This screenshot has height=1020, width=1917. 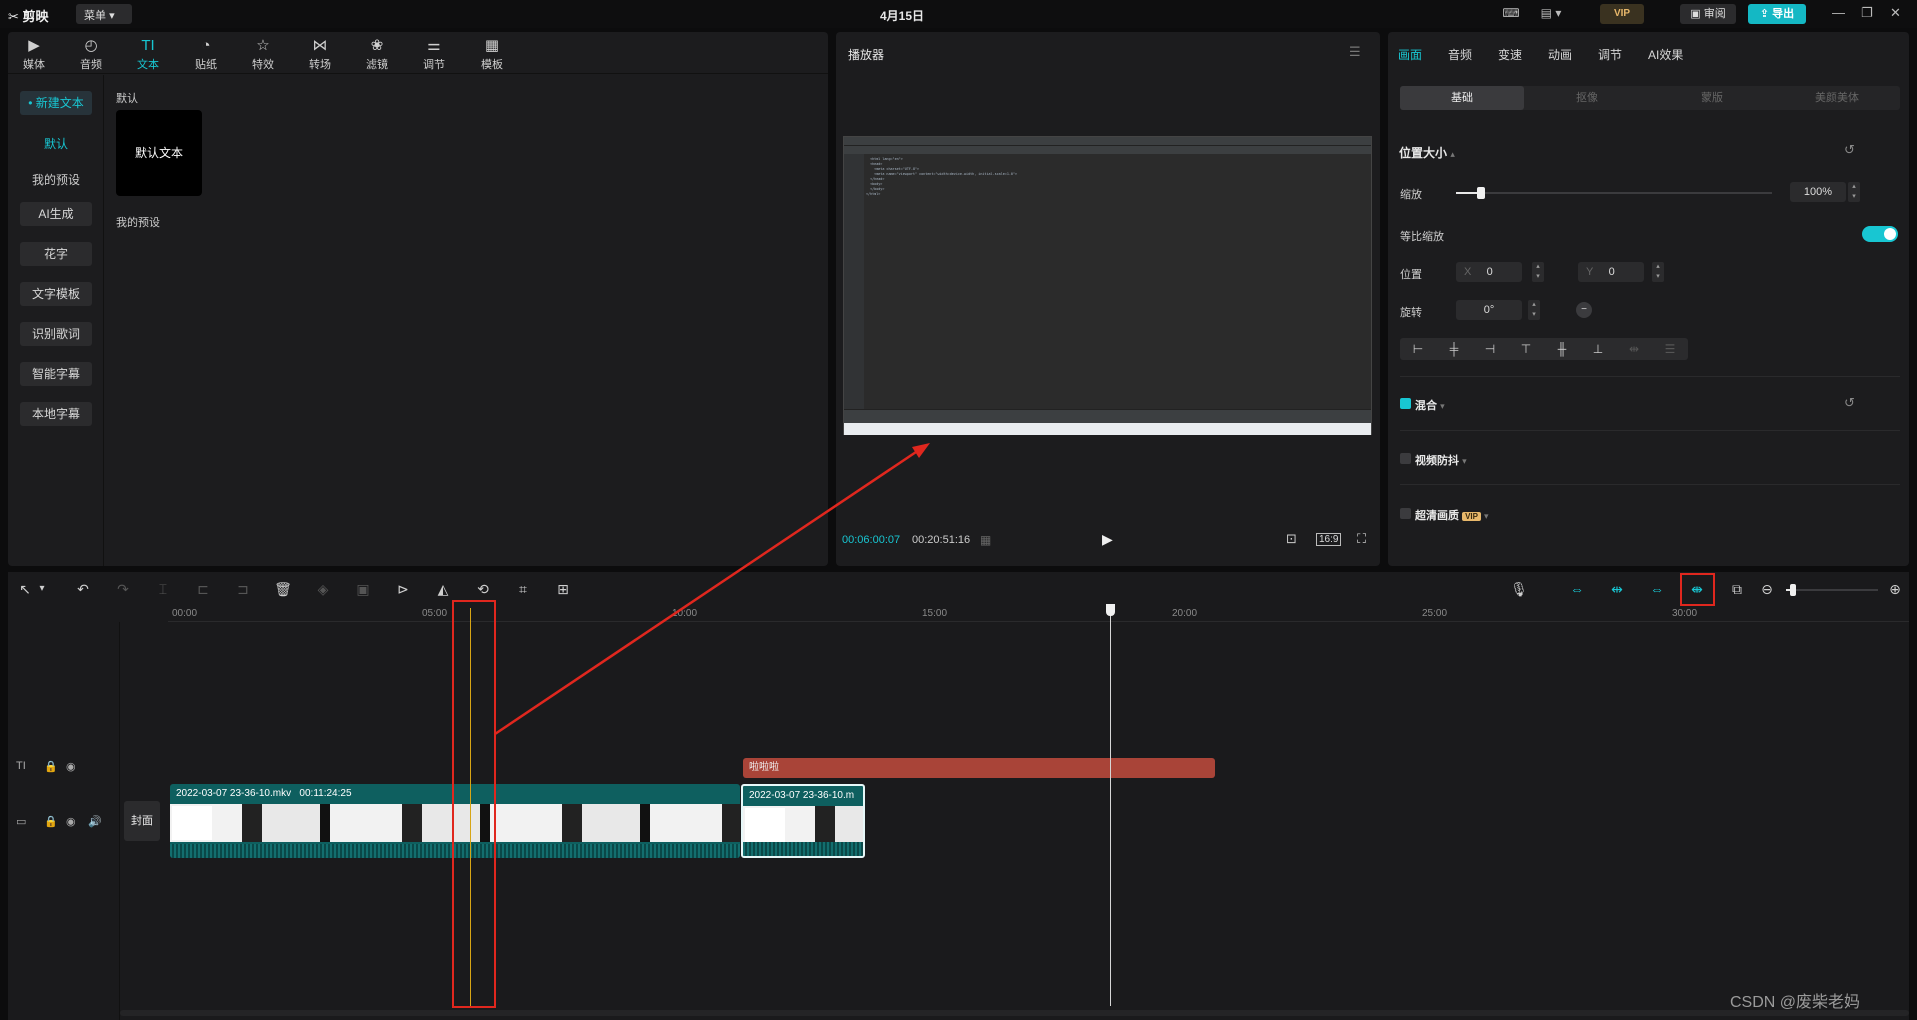 I want to click on tab-sticker: ◔ 贴纸, so click(x=206, y=54).